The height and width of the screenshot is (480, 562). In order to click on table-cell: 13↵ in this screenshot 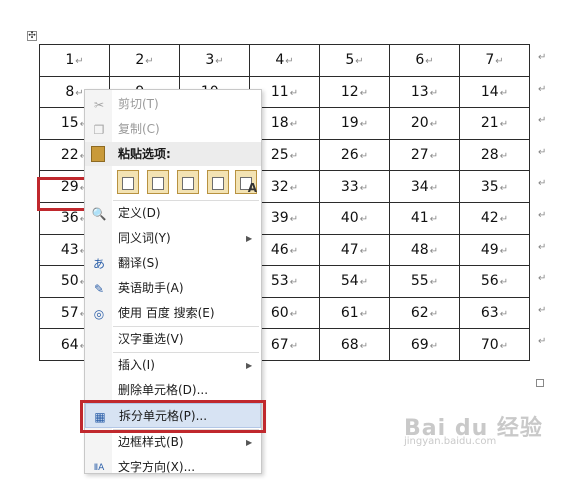, I will do `click(424, 92)`.